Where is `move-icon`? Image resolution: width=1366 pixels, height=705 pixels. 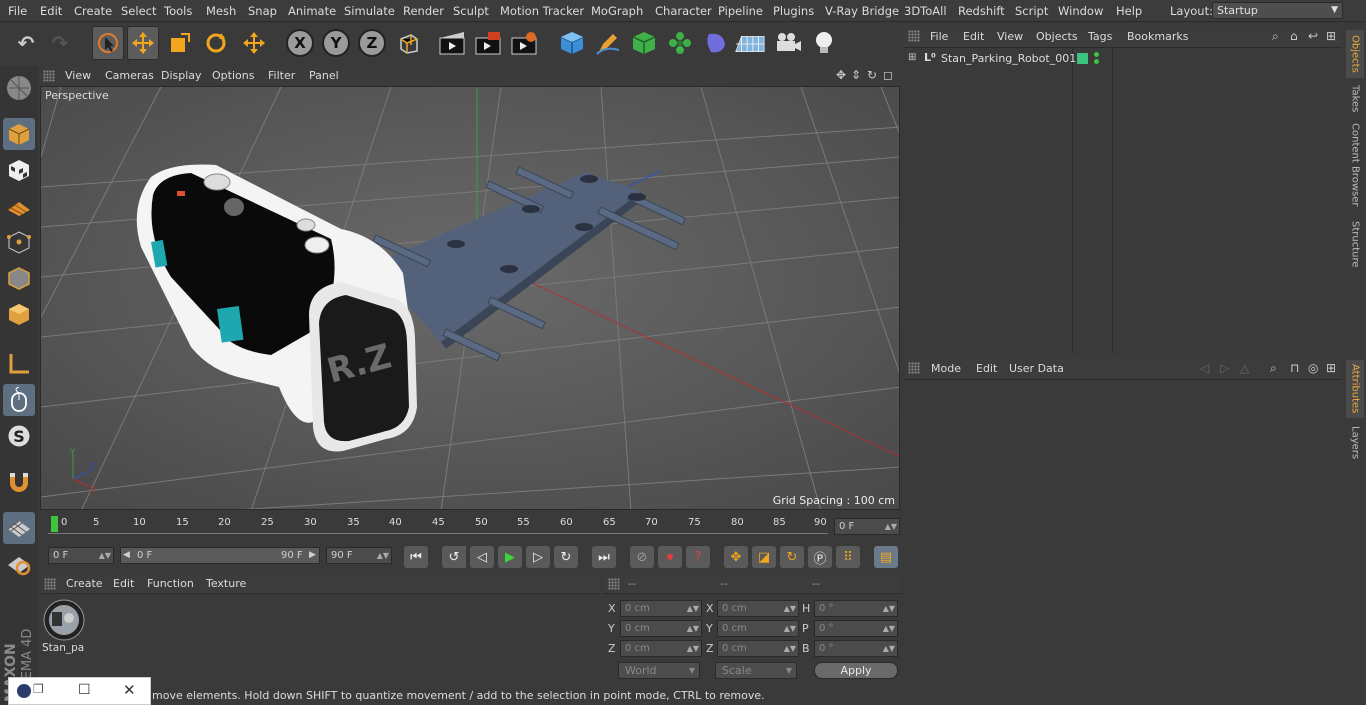 move-icon is located at coordinates (143, 43).